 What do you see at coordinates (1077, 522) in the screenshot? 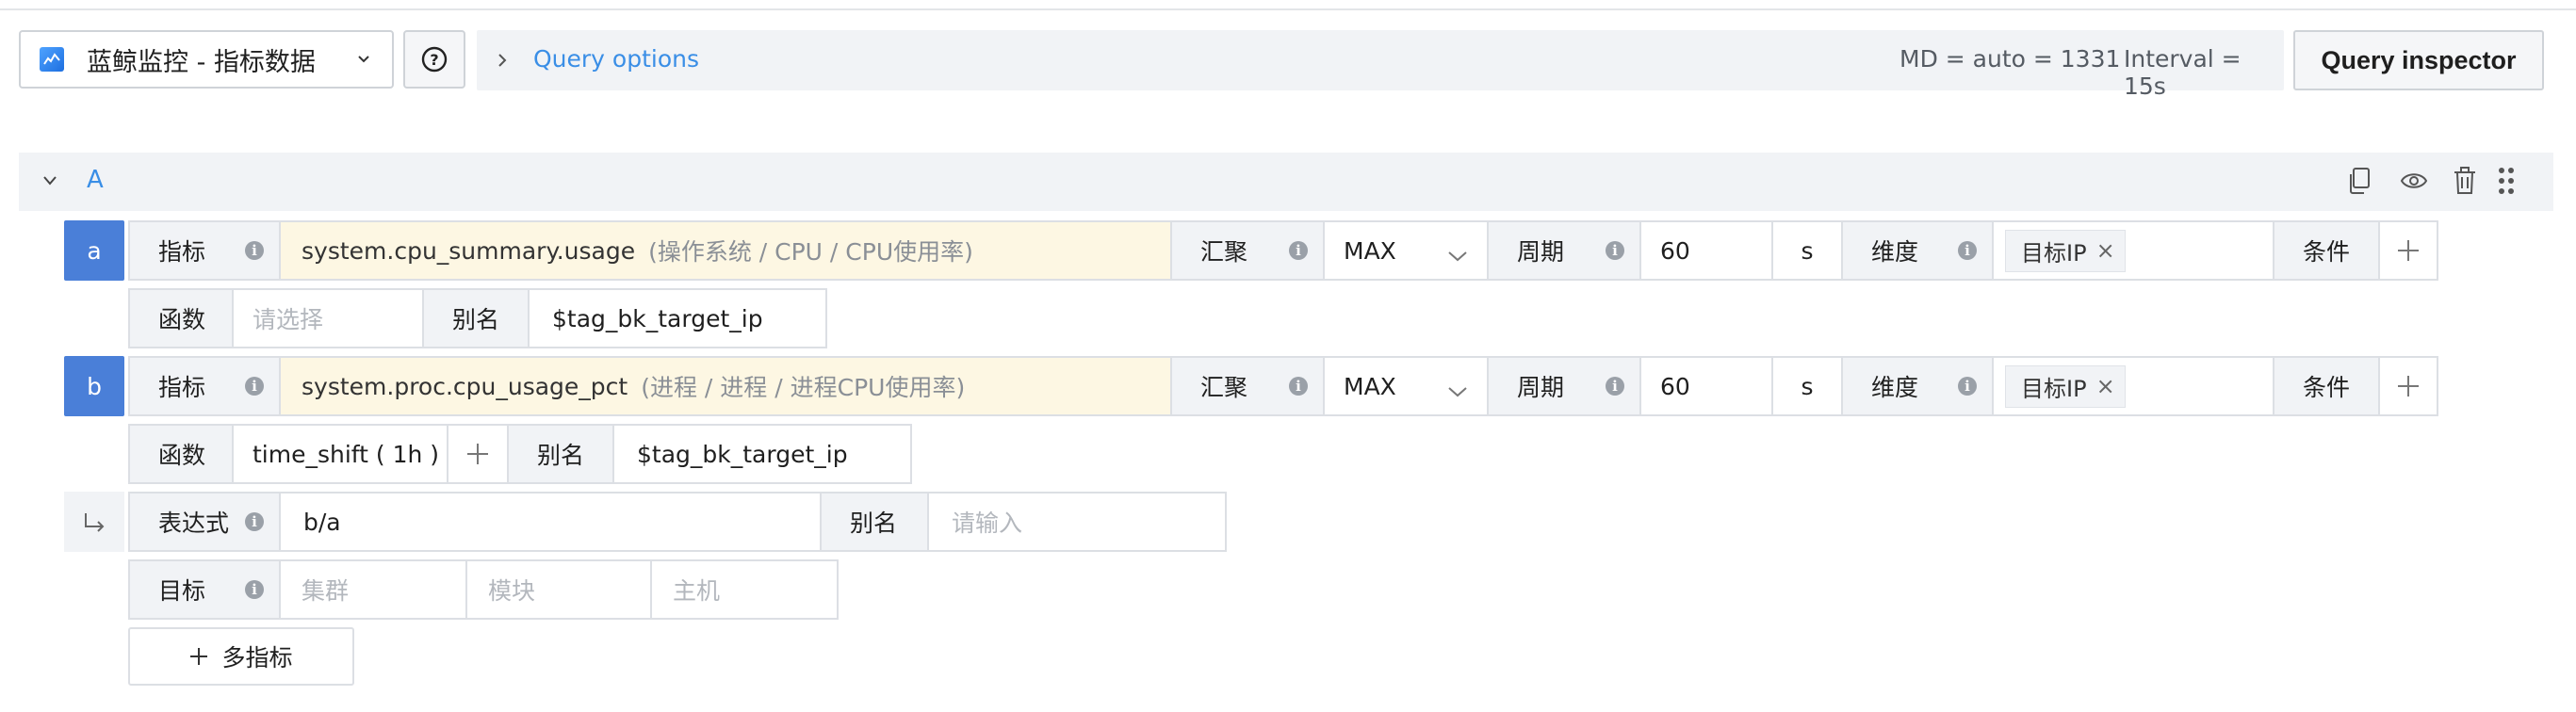
I see `expression-alias-input: 请输入` at bounding box center [1077, 522].